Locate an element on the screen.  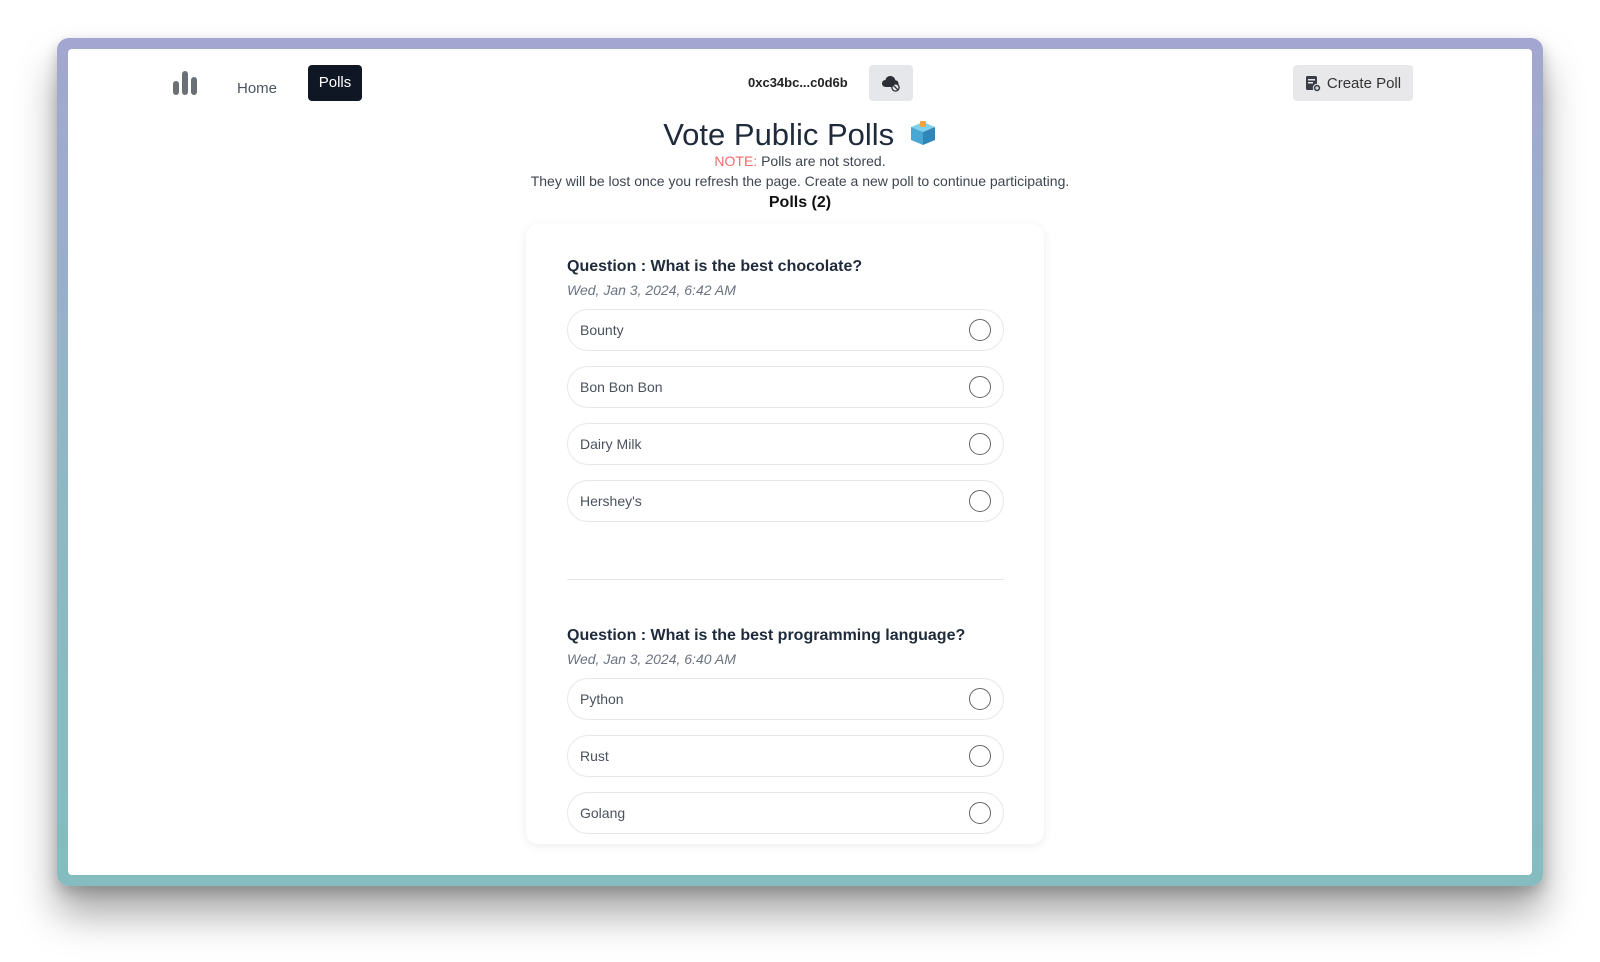
create-poll-button: Create Poll is located at coordinates (1353, 83).